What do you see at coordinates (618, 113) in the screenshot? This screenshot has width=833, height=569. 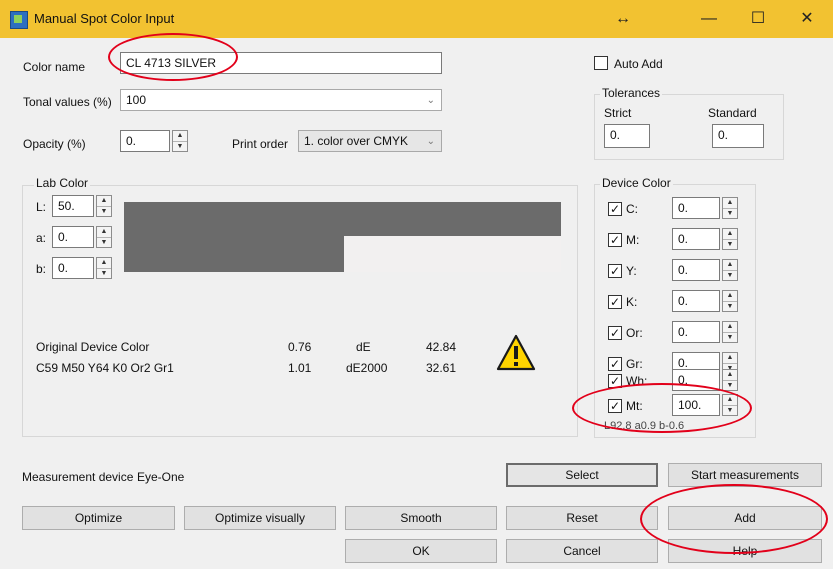 I see `strict-label: Strict` at bounding box center [618, 113].